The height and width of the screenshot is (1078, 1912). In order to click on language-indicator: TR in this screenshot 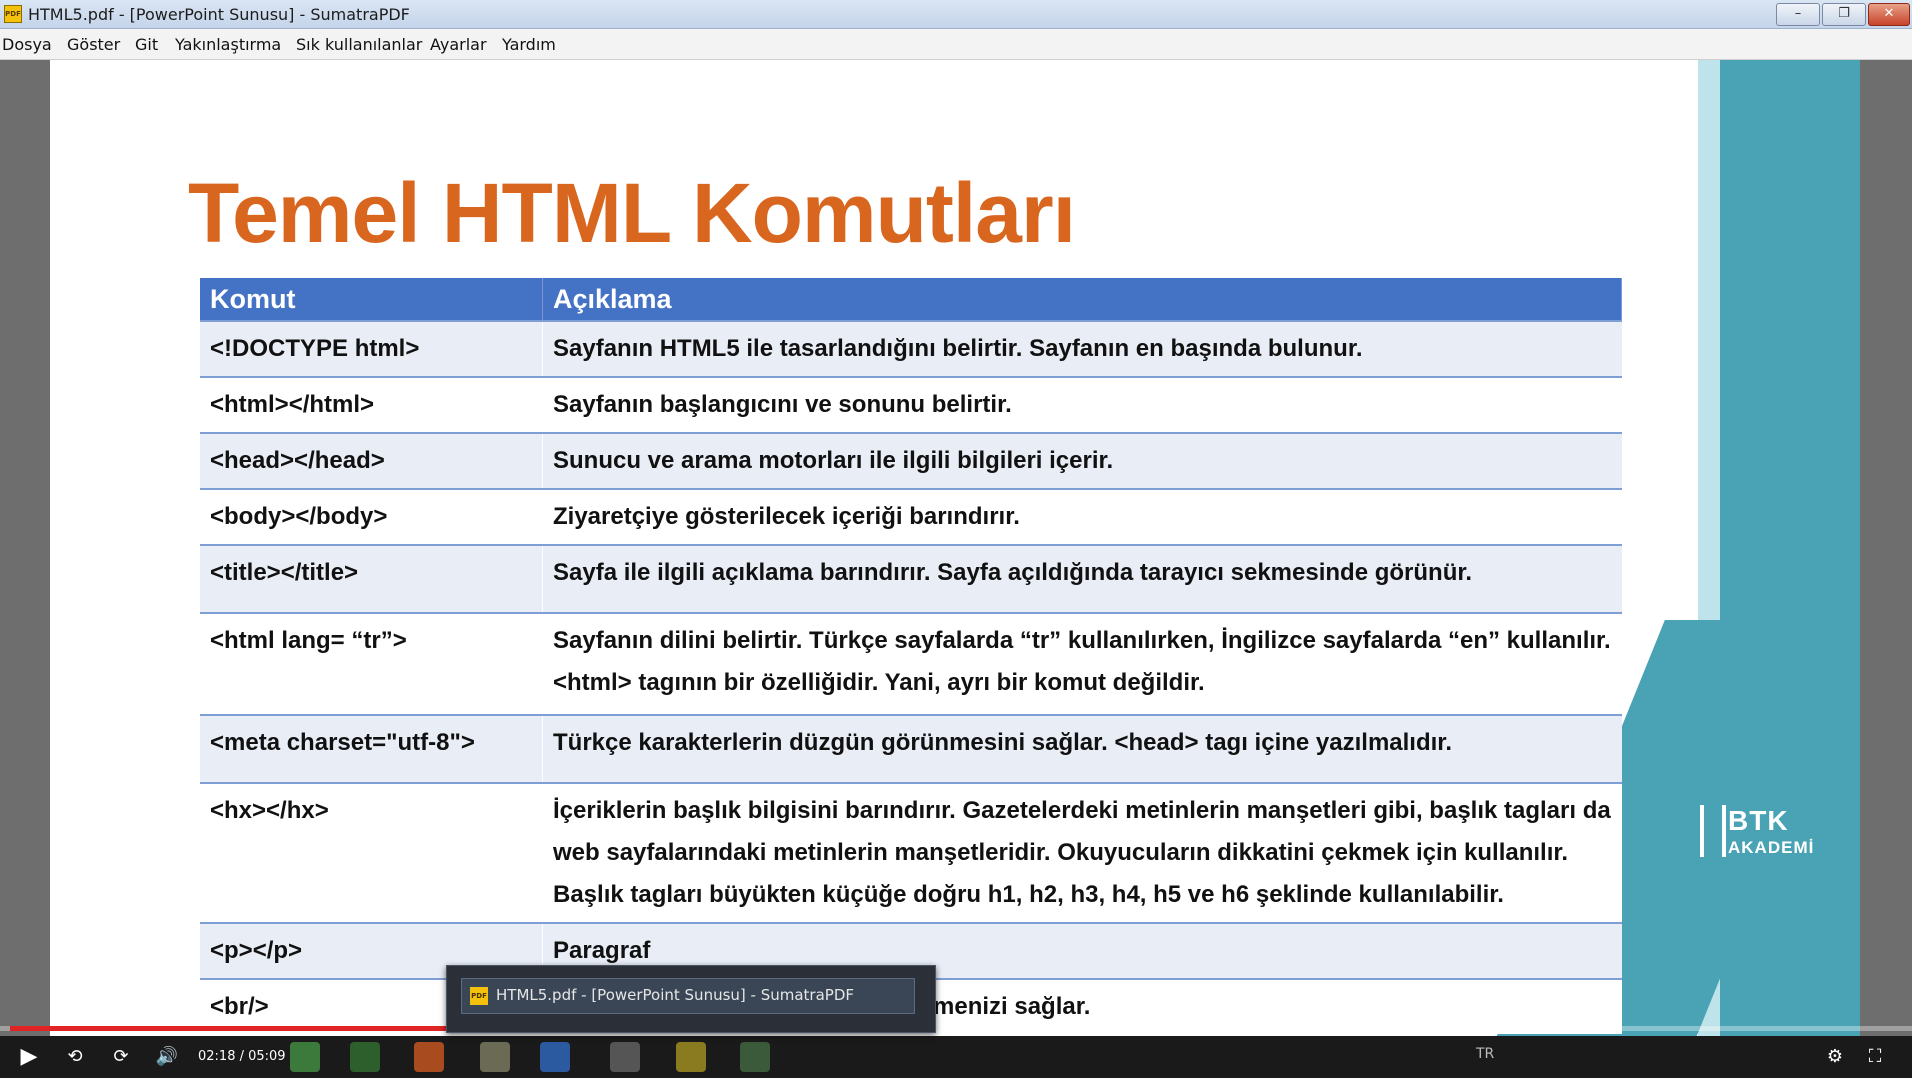, I will do `click(1485, 1054)`.